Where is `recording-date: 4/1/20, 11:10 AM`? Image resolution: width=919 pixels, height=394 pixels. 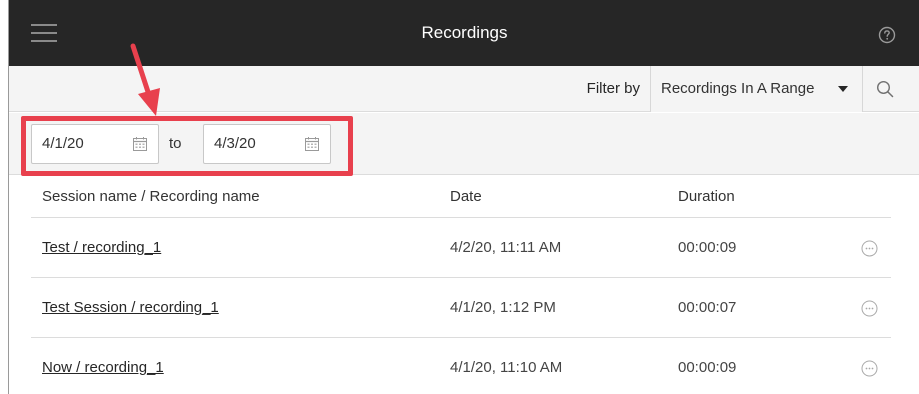 recording-date: 4/1/20, 11:10 AM is located at coordinates (506, 367).